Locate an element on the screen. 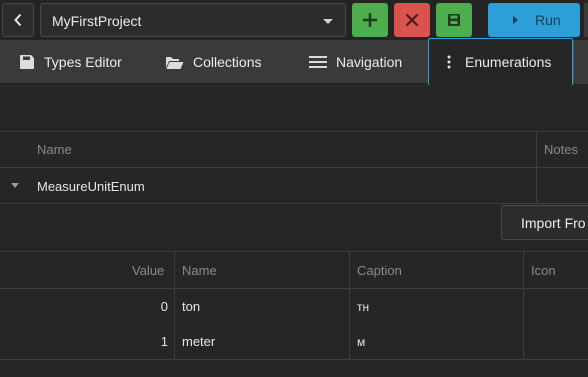 This screenshot has height=377, width=588. toolbar: MyFirstProject Run is located at coordinates (294, 20).